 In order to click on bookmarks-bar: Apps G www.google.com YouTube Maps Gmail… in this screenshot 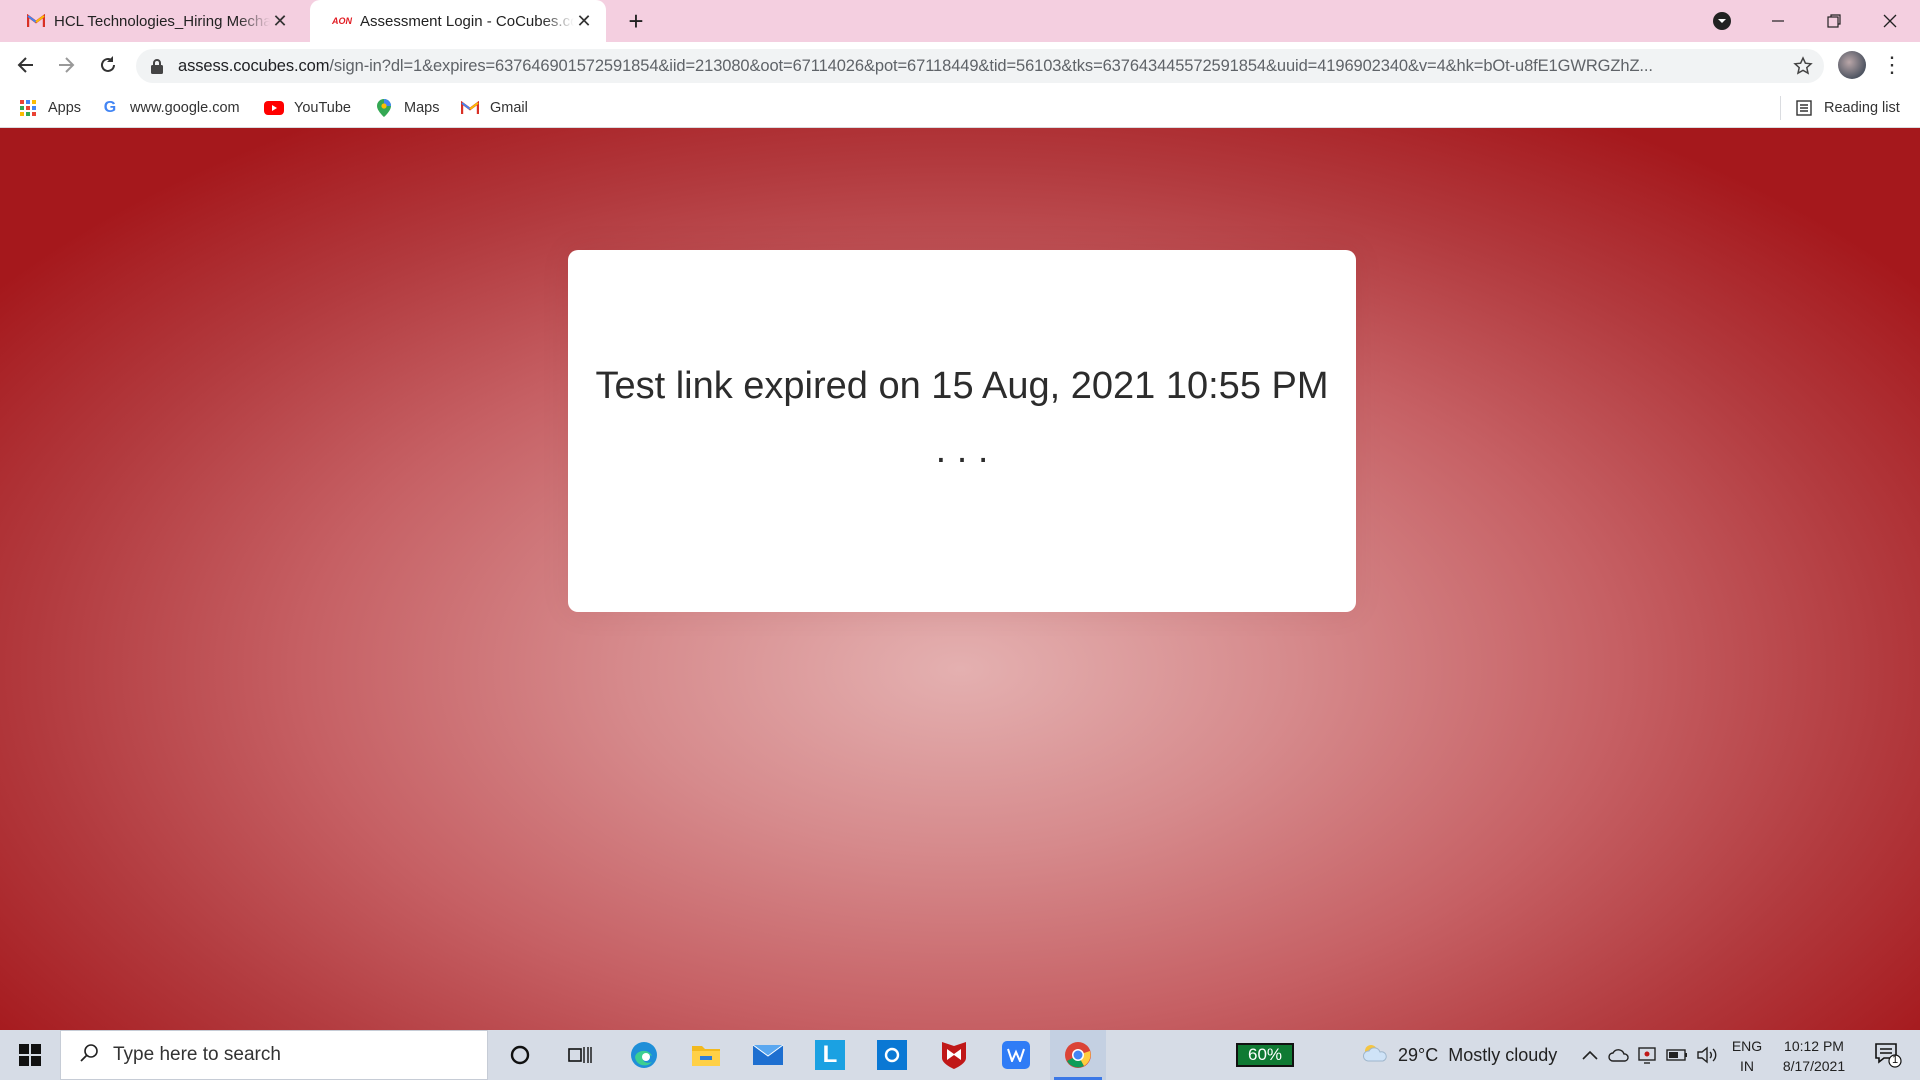, I will do `click(960, 108)`.